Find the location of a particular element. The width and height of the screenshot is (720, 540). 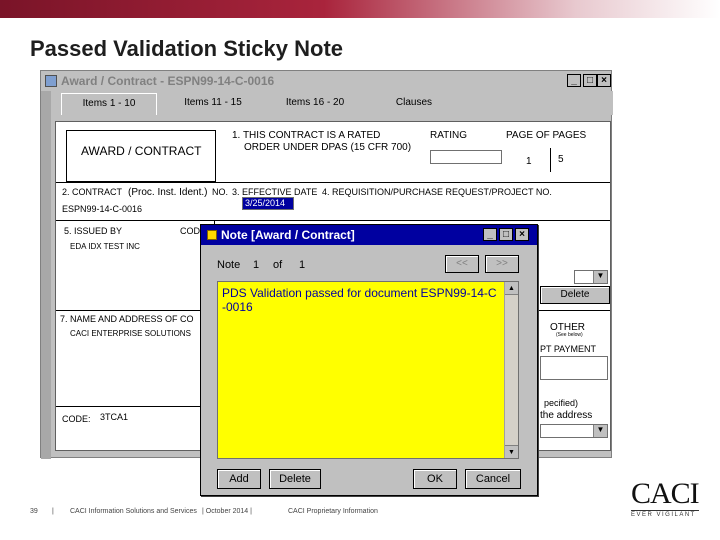

scroll-down-icon: ▼ is located at coordinates (511, 451).